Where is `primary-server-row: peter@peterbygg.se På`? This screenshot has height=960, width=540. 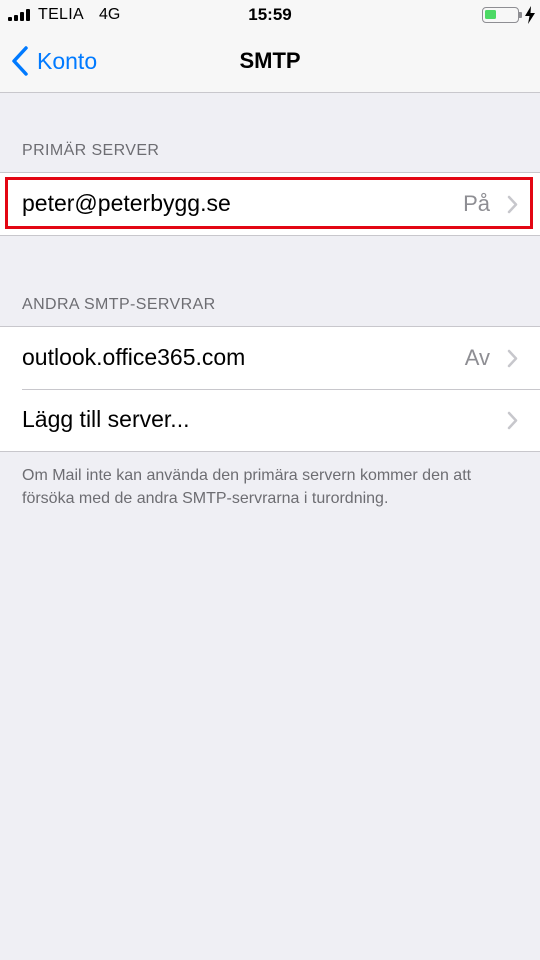 primary-server-row: peter@peterbygg.se På is located at coordinates (270, 204).